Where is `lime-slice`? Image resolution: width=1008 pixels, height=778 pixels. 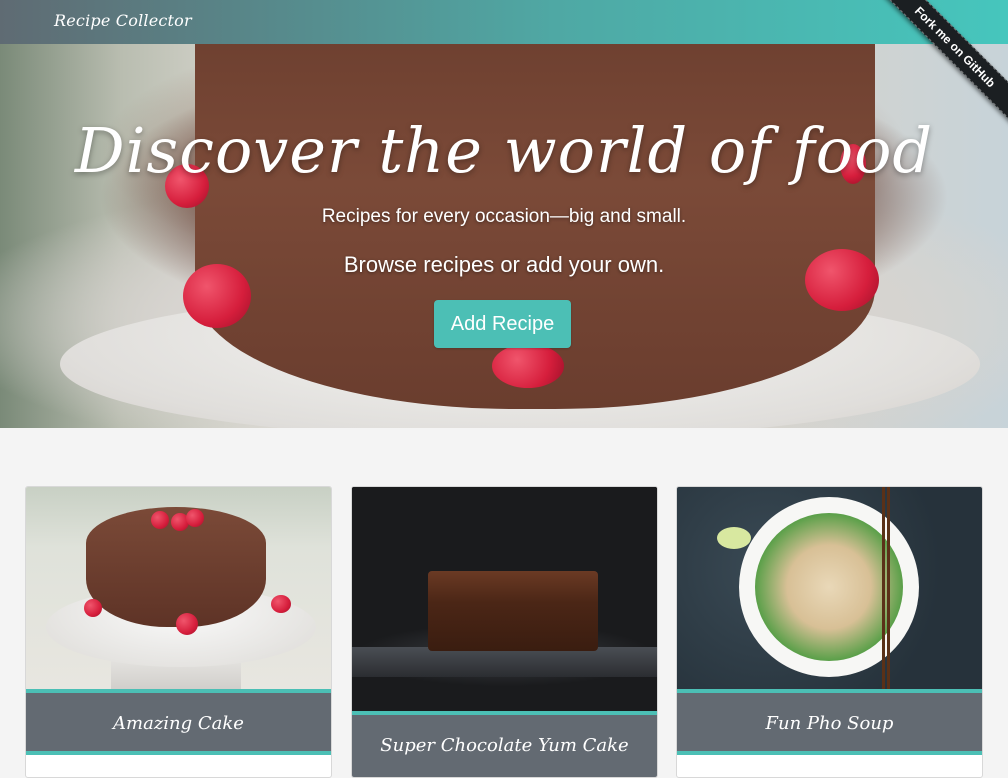 lime-slice is located at coordinates (734, 538).